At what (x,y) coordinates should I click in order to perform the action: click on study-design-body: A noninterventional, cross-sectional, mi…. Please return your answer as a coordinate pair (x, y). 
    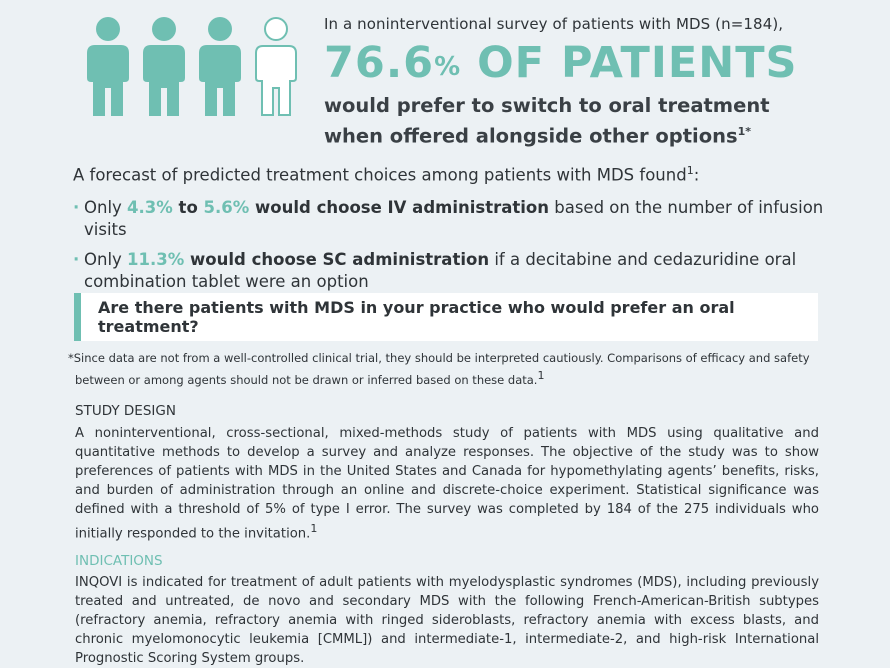
    Looking at the image, I should click on (447, 484).